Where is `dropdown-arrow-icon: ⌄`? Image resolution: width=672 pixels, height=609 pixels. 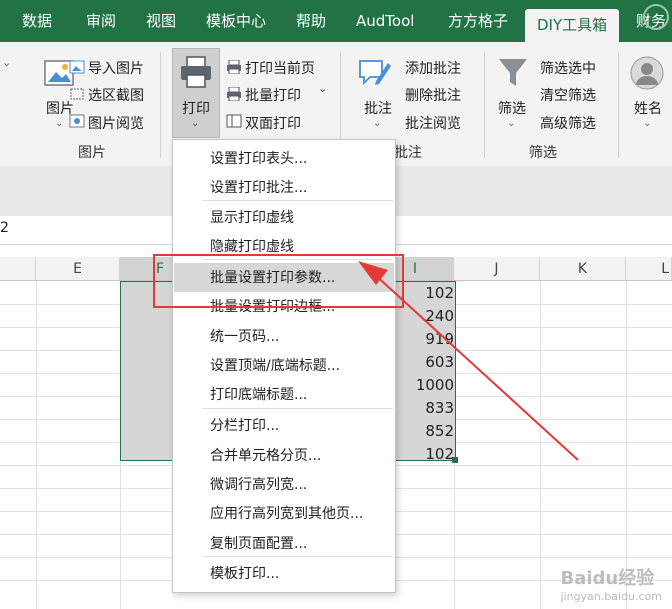 dropdown-arrow-icon: ⌄ is located at coordinates (59, 123).